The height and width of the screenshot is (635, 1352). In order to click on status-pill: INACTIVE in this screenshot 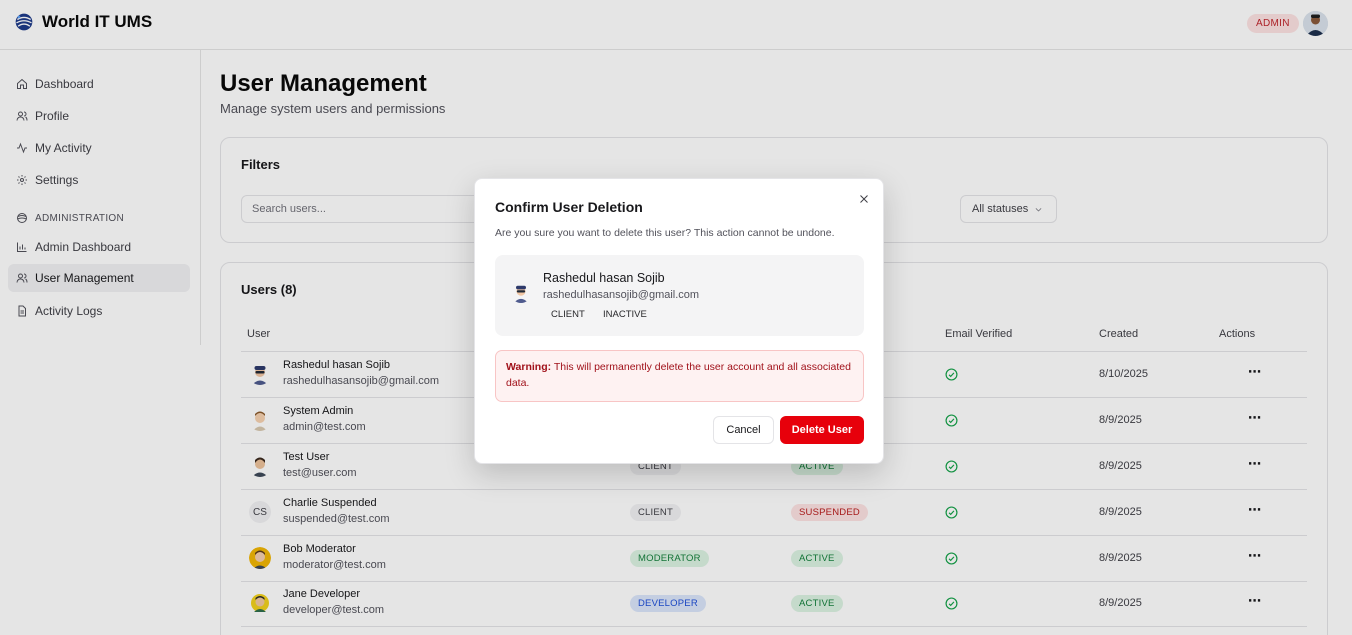, I will do `click(625, 314)`.